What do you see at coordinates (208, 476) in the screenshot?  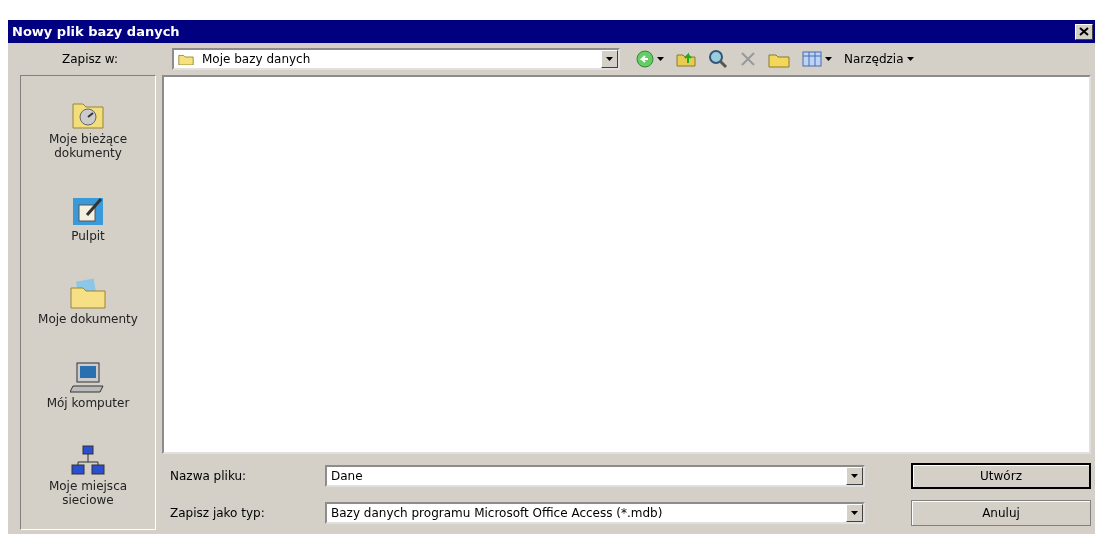 I see `field-label: Nazwa pliku:` at bounding box center [208, 476].